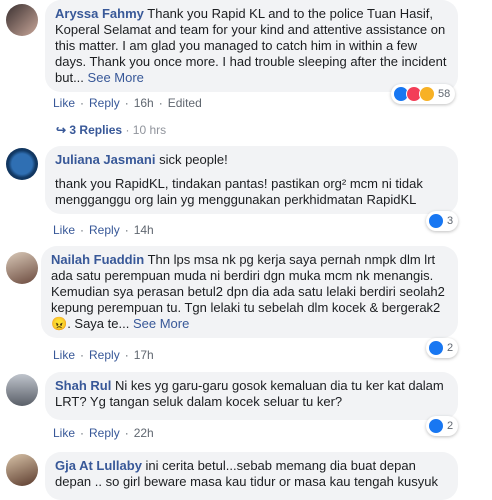 This screenshot has width=492, height=500. I want to click on comment-actions: Like · Reply · 16h · Edited, so click(127, 103).